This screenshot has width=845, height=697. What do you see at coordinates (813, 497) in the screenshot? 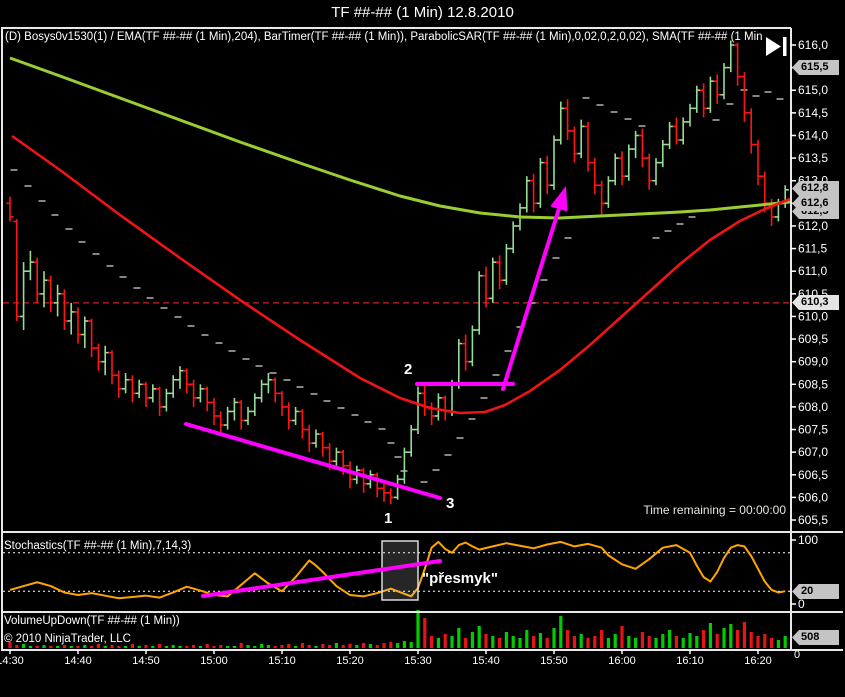
I see `price-tick-label: 606,0` at bounding box center [813, 497].